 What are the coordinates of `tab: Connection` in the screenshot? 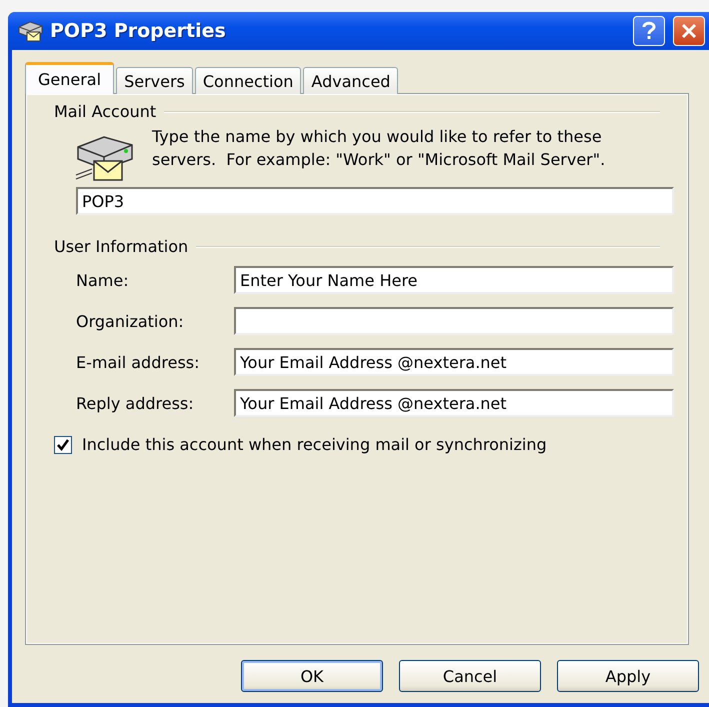 It's located at (248, 80).